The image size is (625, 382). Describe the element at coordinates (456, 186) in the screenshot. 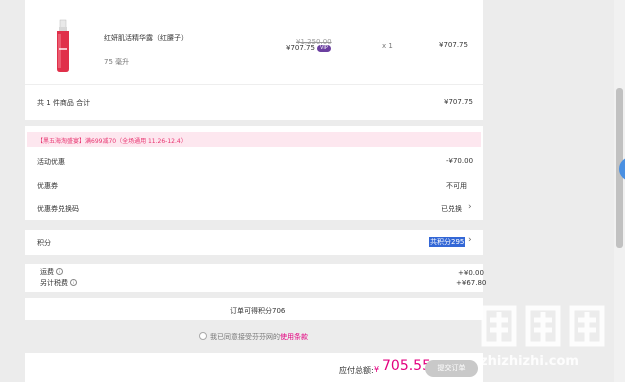

I see `coupon-value: 不可用` at that location.